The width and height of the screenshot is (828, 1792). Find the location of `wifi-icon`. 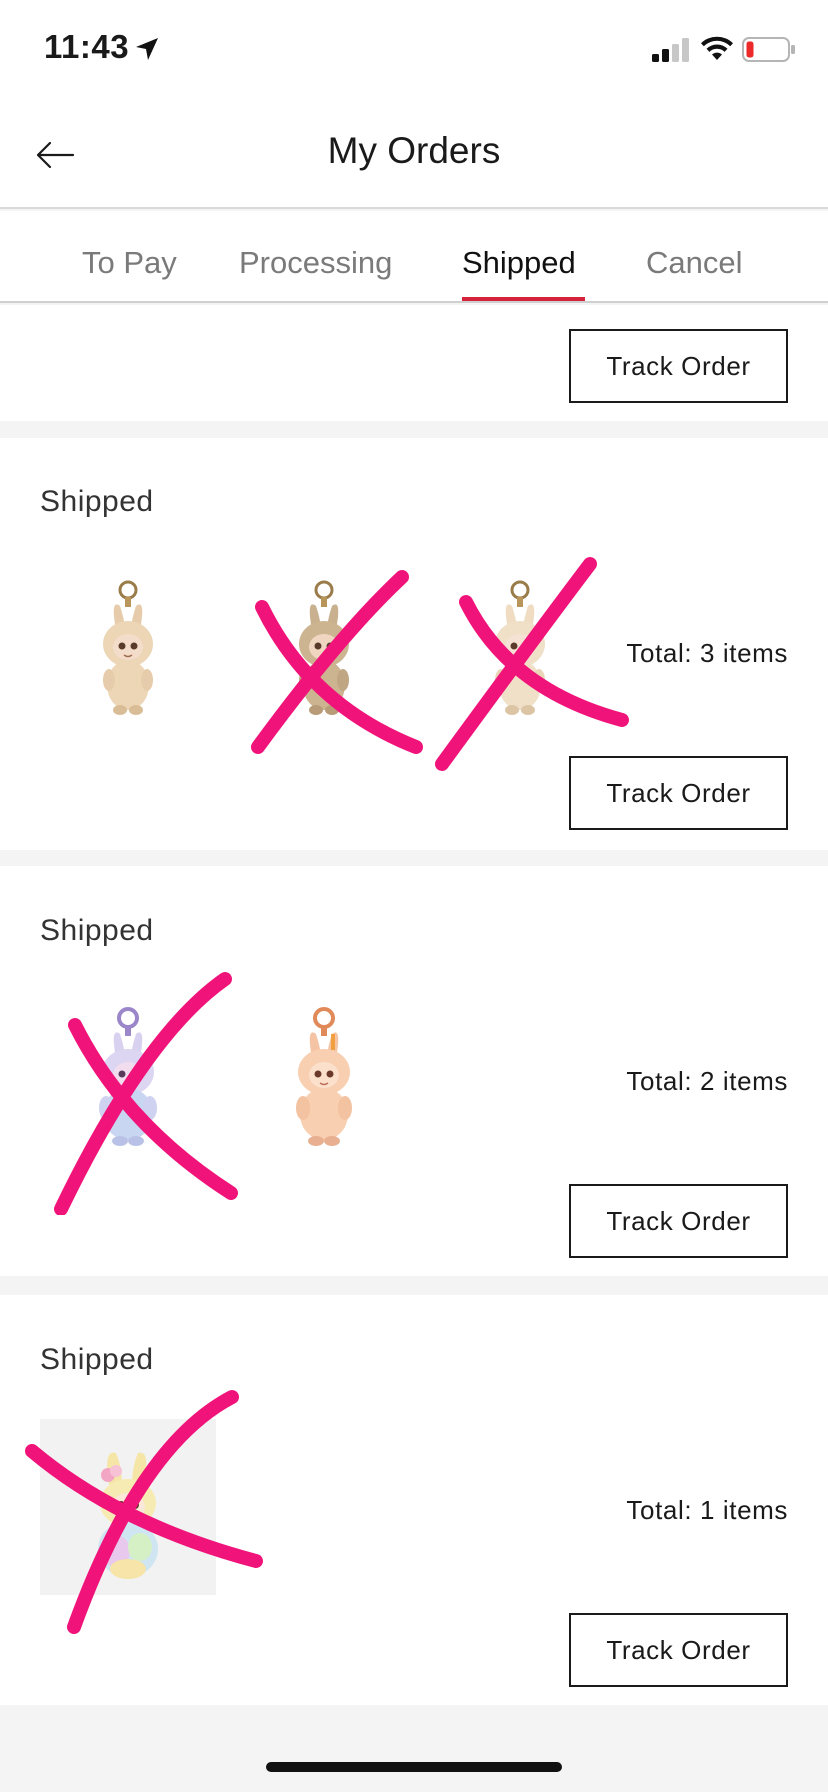

wifi-icon is located at coordinates (717, 48).